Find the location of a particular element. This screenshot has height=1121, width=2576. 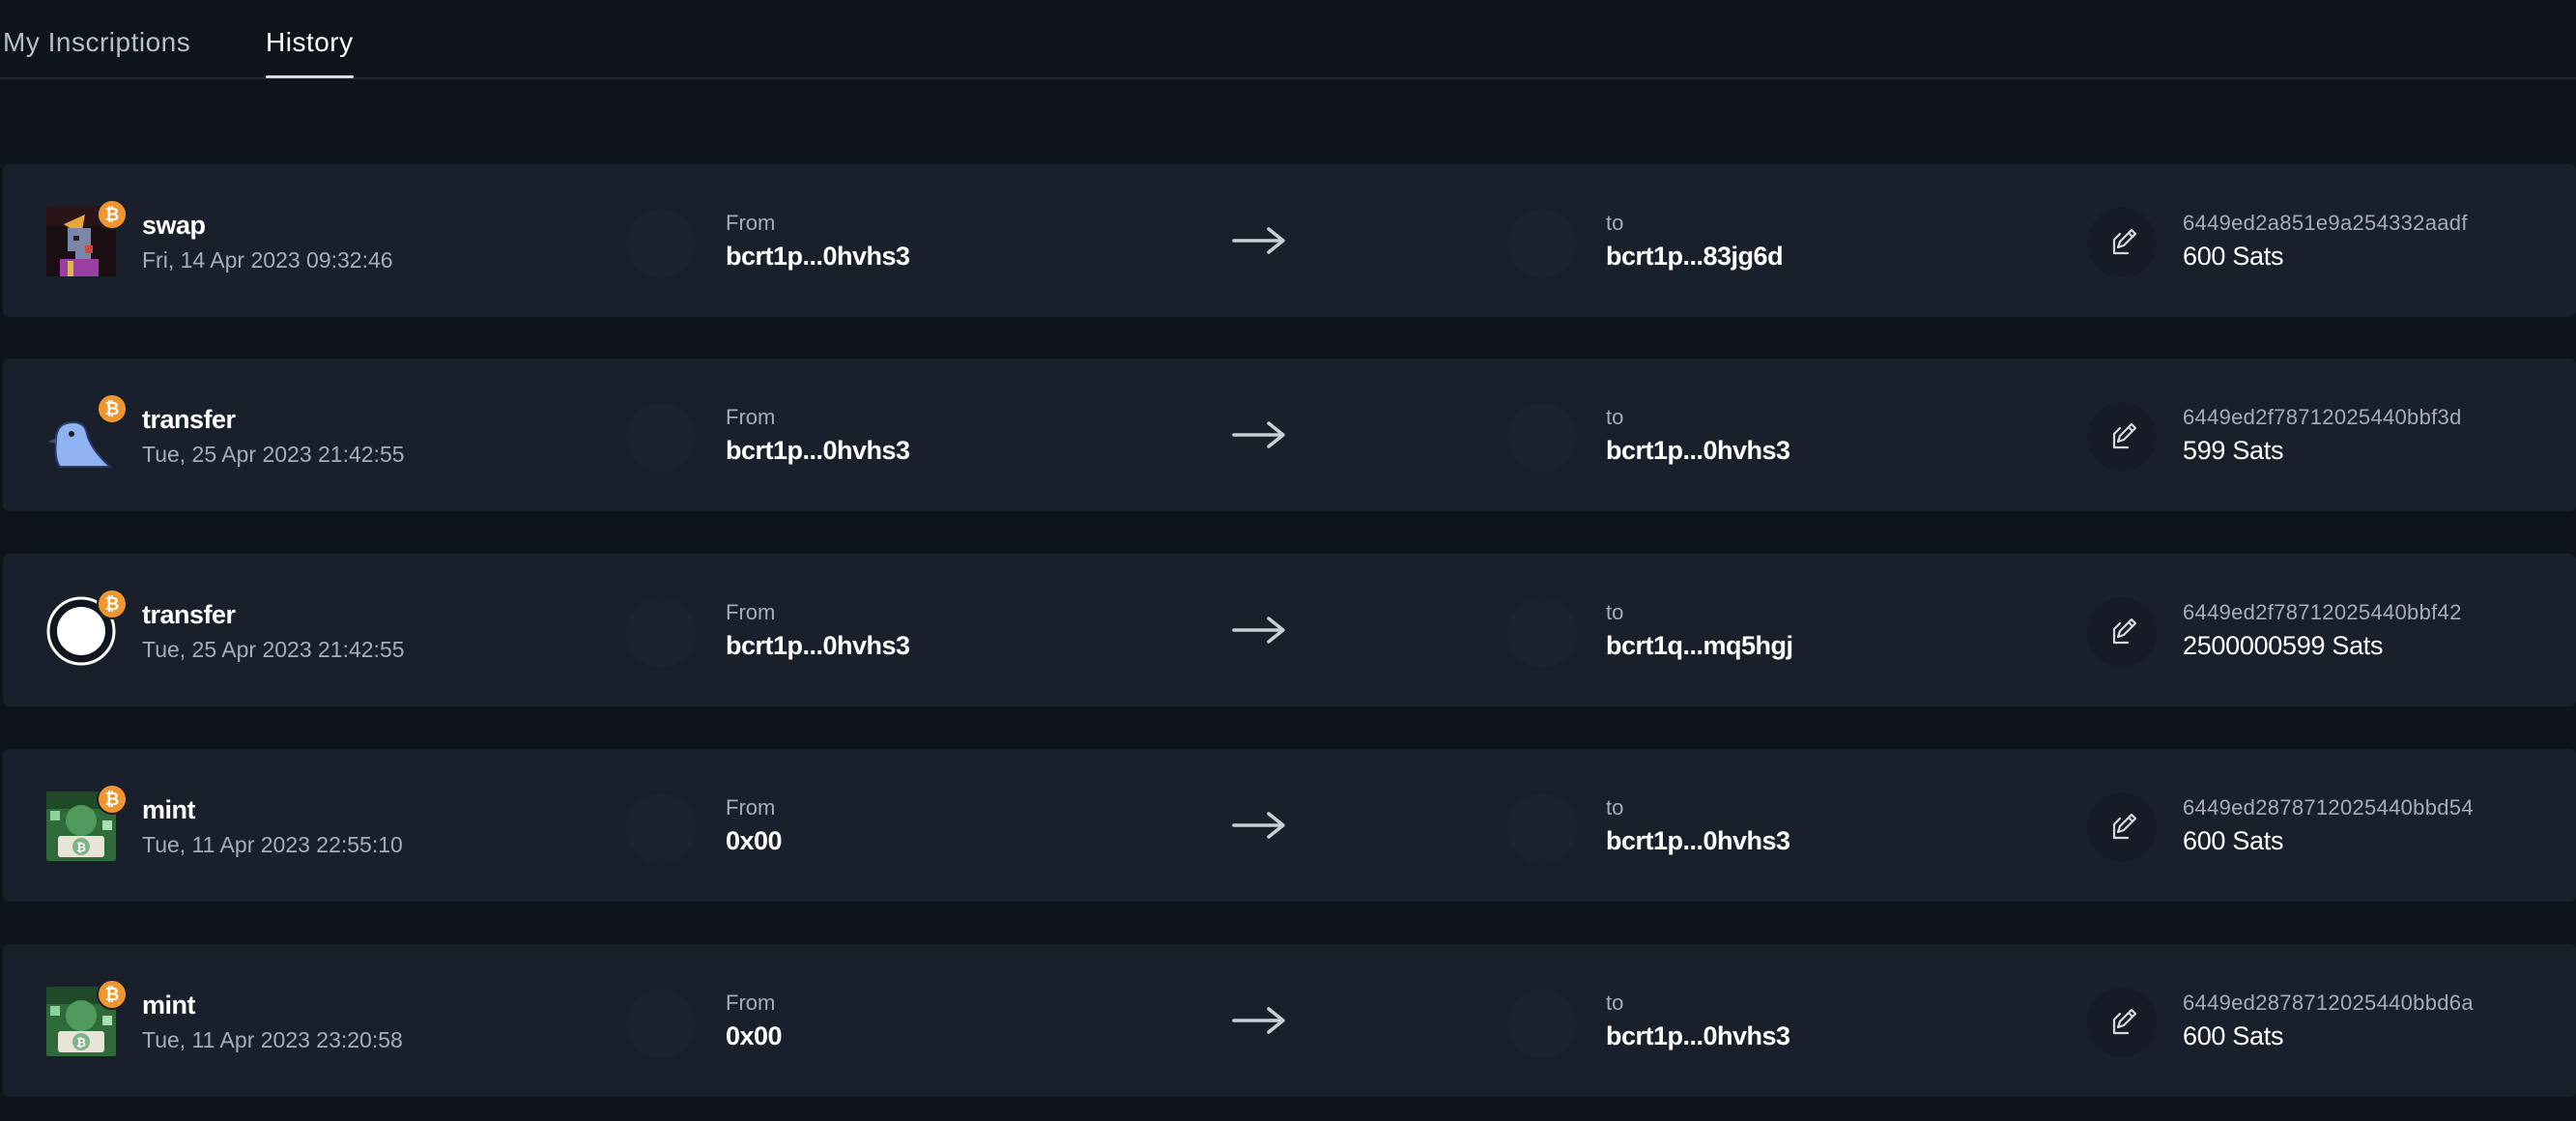

to-address: bcrt1q...mq5hgj is located at coordinates (1700, 646).